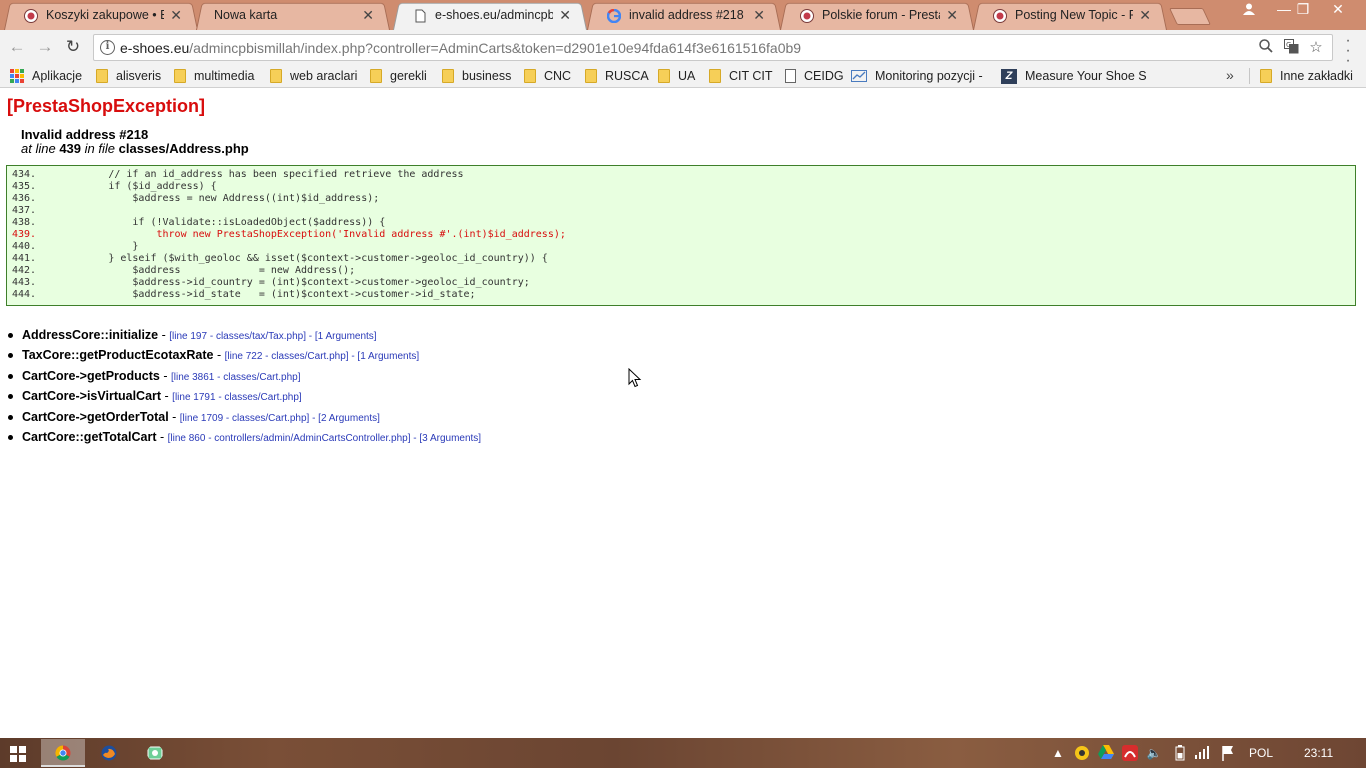 Image resolution: width=1366 pixels, height=768 pixels. I want to click on tab-title: Nowa karta, so click(246, 15).